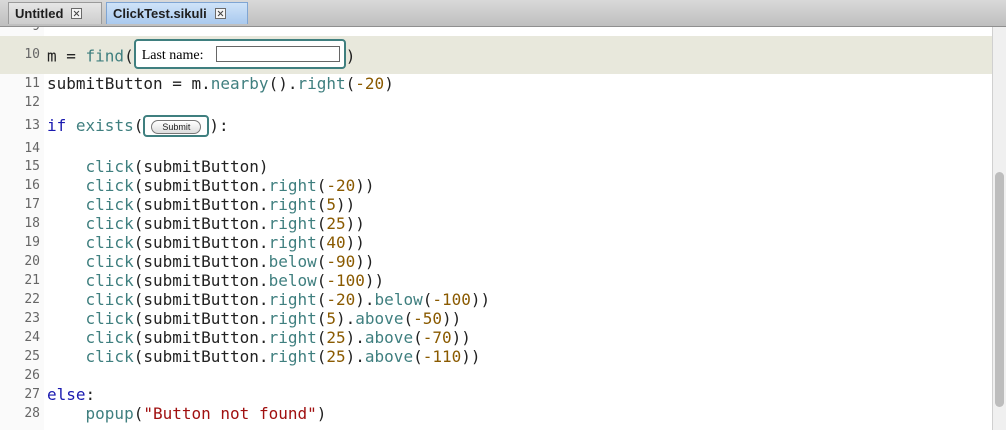 This screenshot has width=1006, height=430. What do you see at coordinates (496, 125) in the screenshot?
I see `code-line: 13 if exists(Submit):` at bounding box center [496, 125].